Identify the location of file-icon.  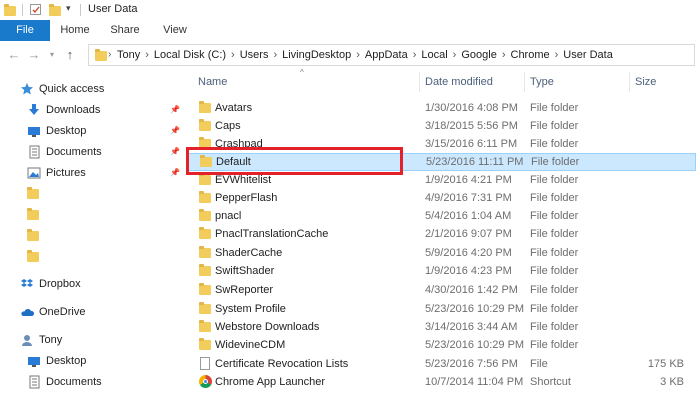
(205, 363).